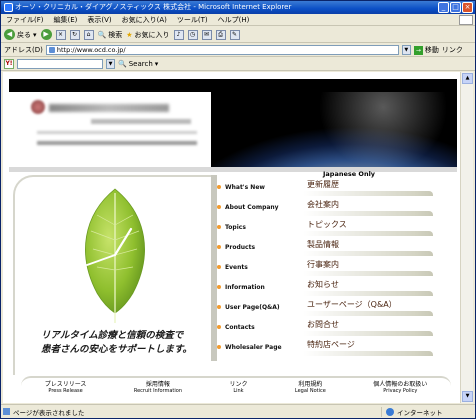 This screenshot has width=476, height=419. Describe the element at coordinates (412, 411) in the screenshot. I see `security-zone: インターネット` at that location.